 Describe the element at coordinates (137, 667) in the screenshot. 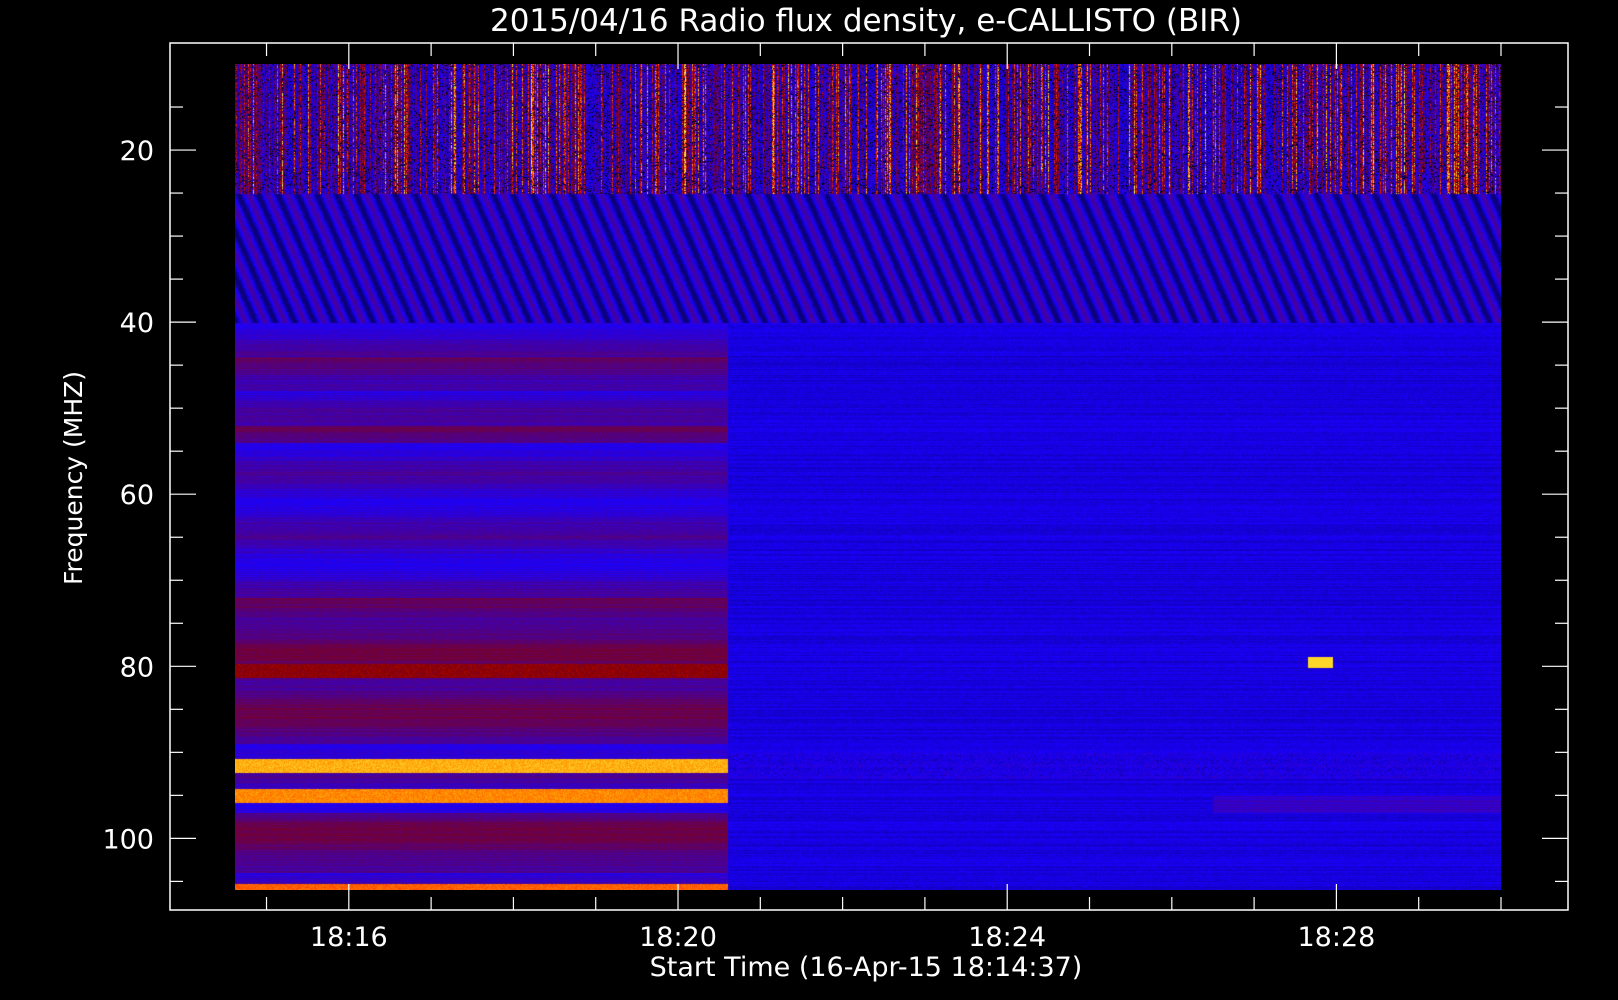

I see `y-tick-label: 80` at that location.